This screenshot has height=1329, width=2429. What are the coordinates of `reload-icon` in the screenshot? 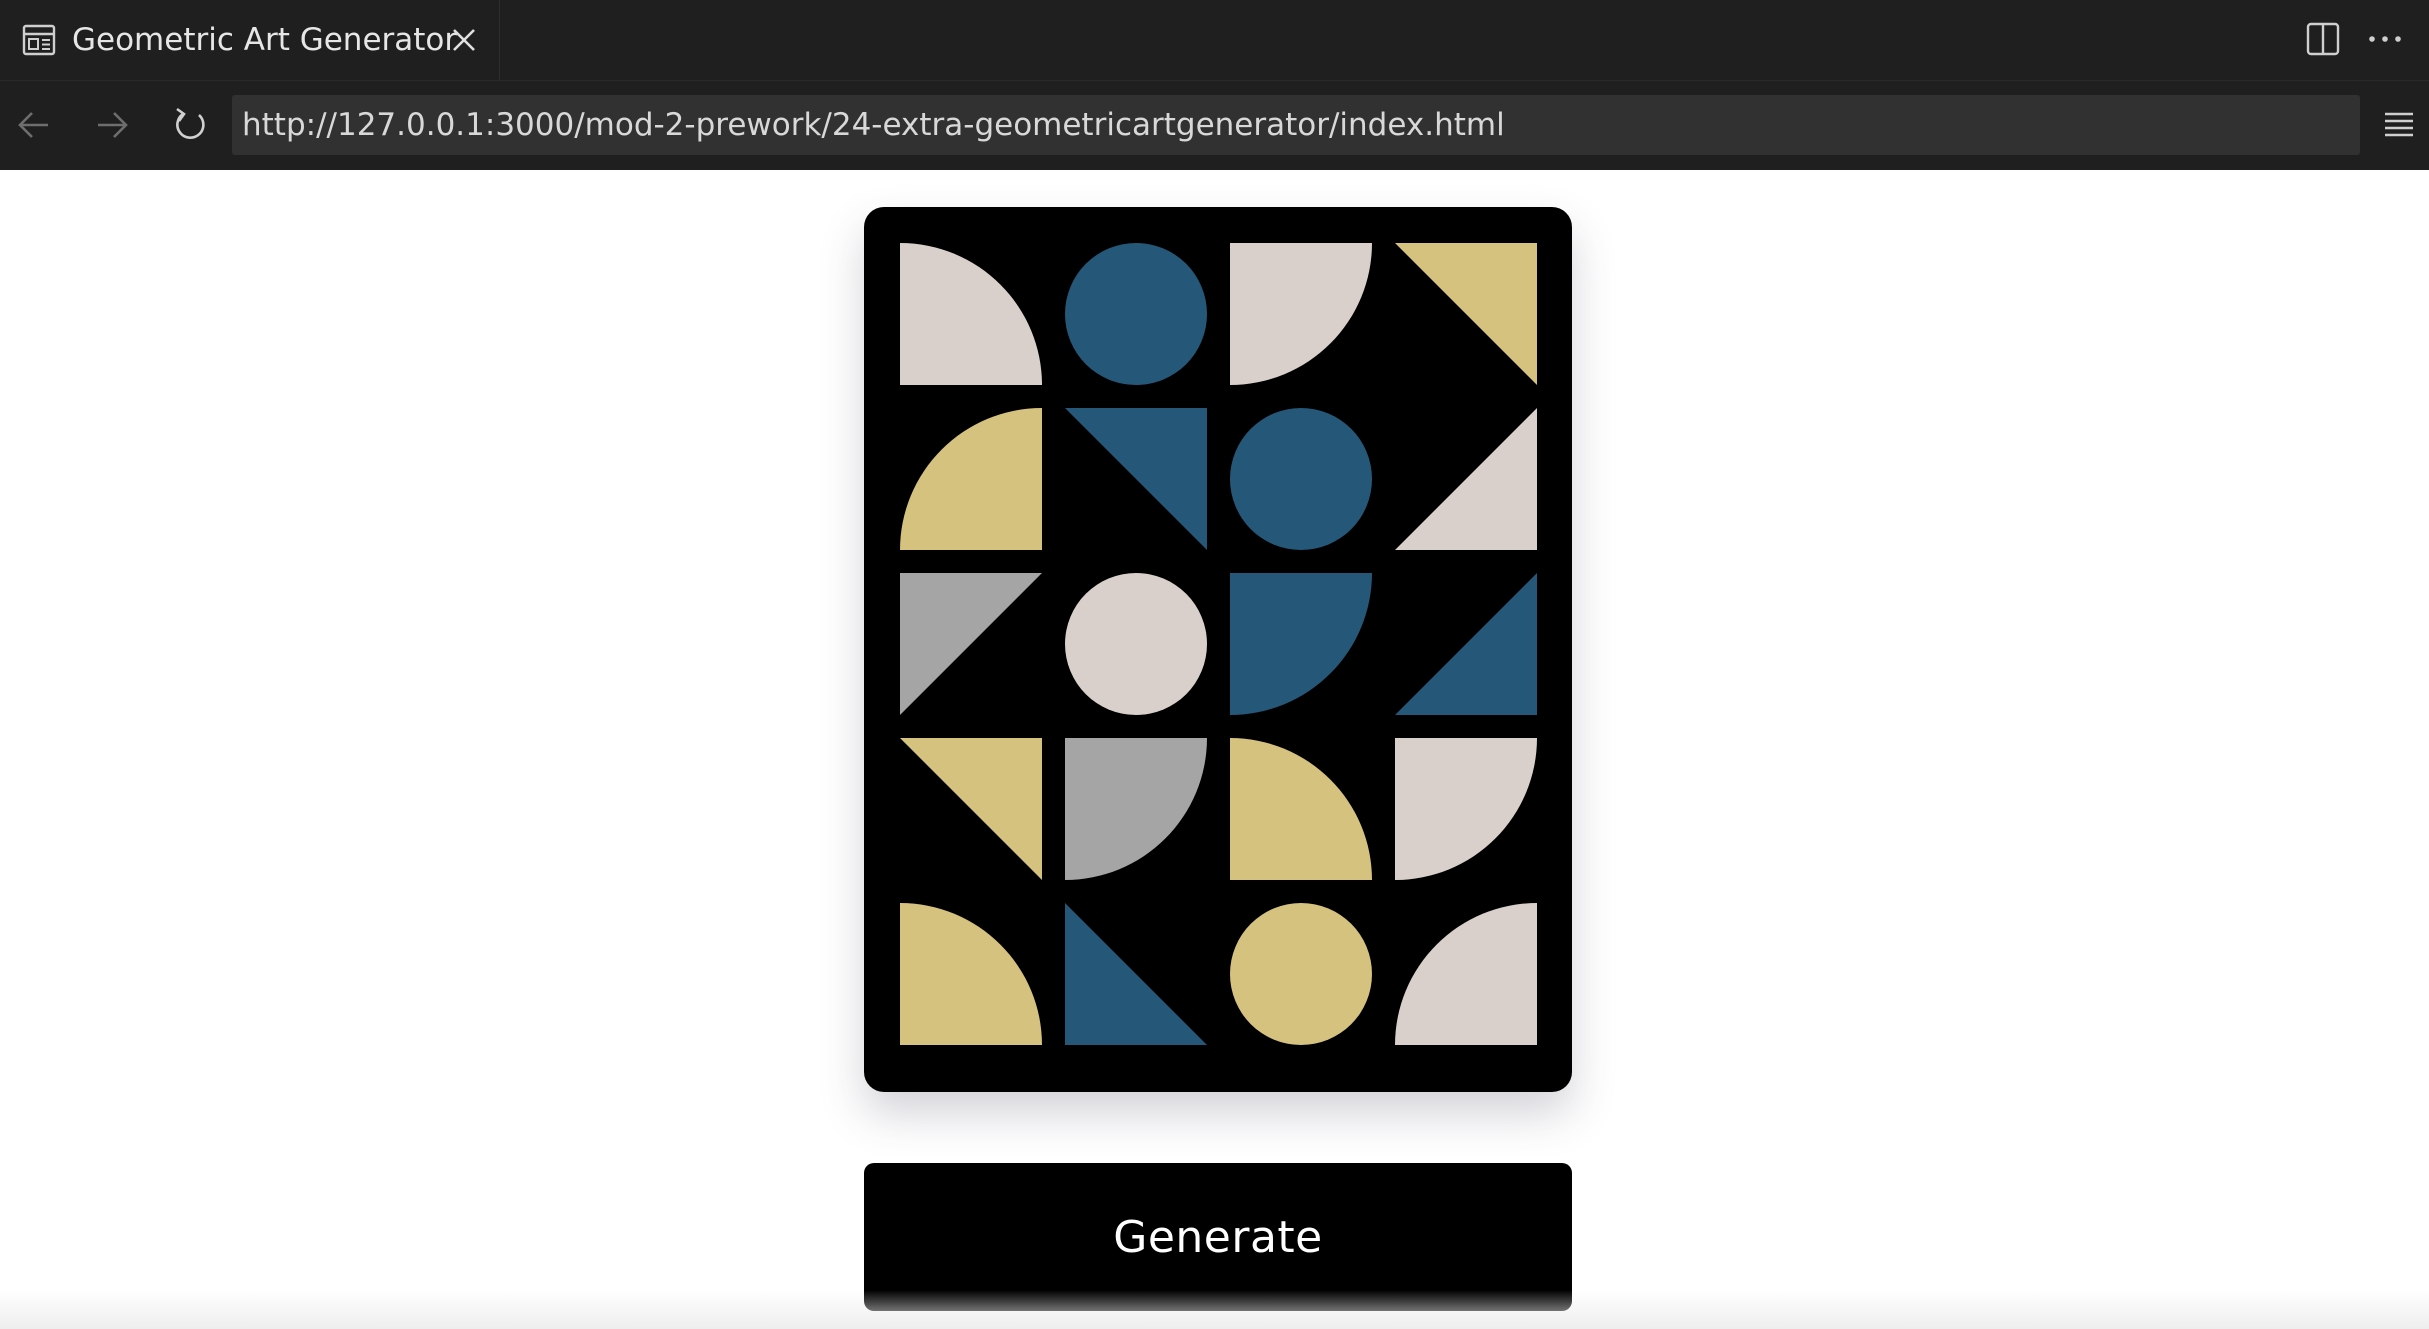 It's located at (190, 125).